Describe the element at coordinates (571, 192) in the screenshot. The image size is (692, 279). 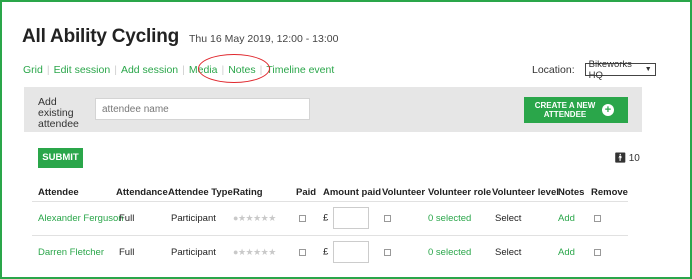
I see `col-notes: Notes` at that location.